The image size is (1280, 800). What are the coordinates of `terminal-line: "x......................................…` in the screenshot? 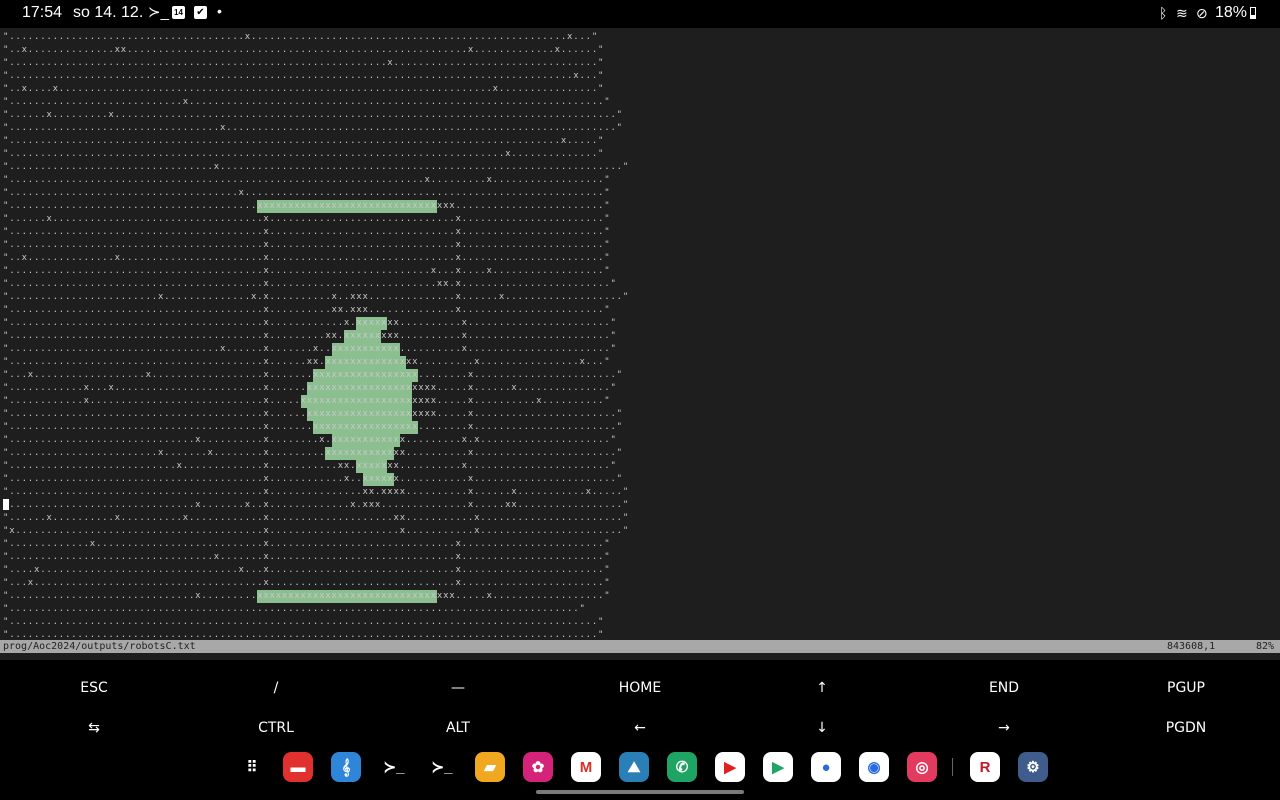 It's located at (316, 531).